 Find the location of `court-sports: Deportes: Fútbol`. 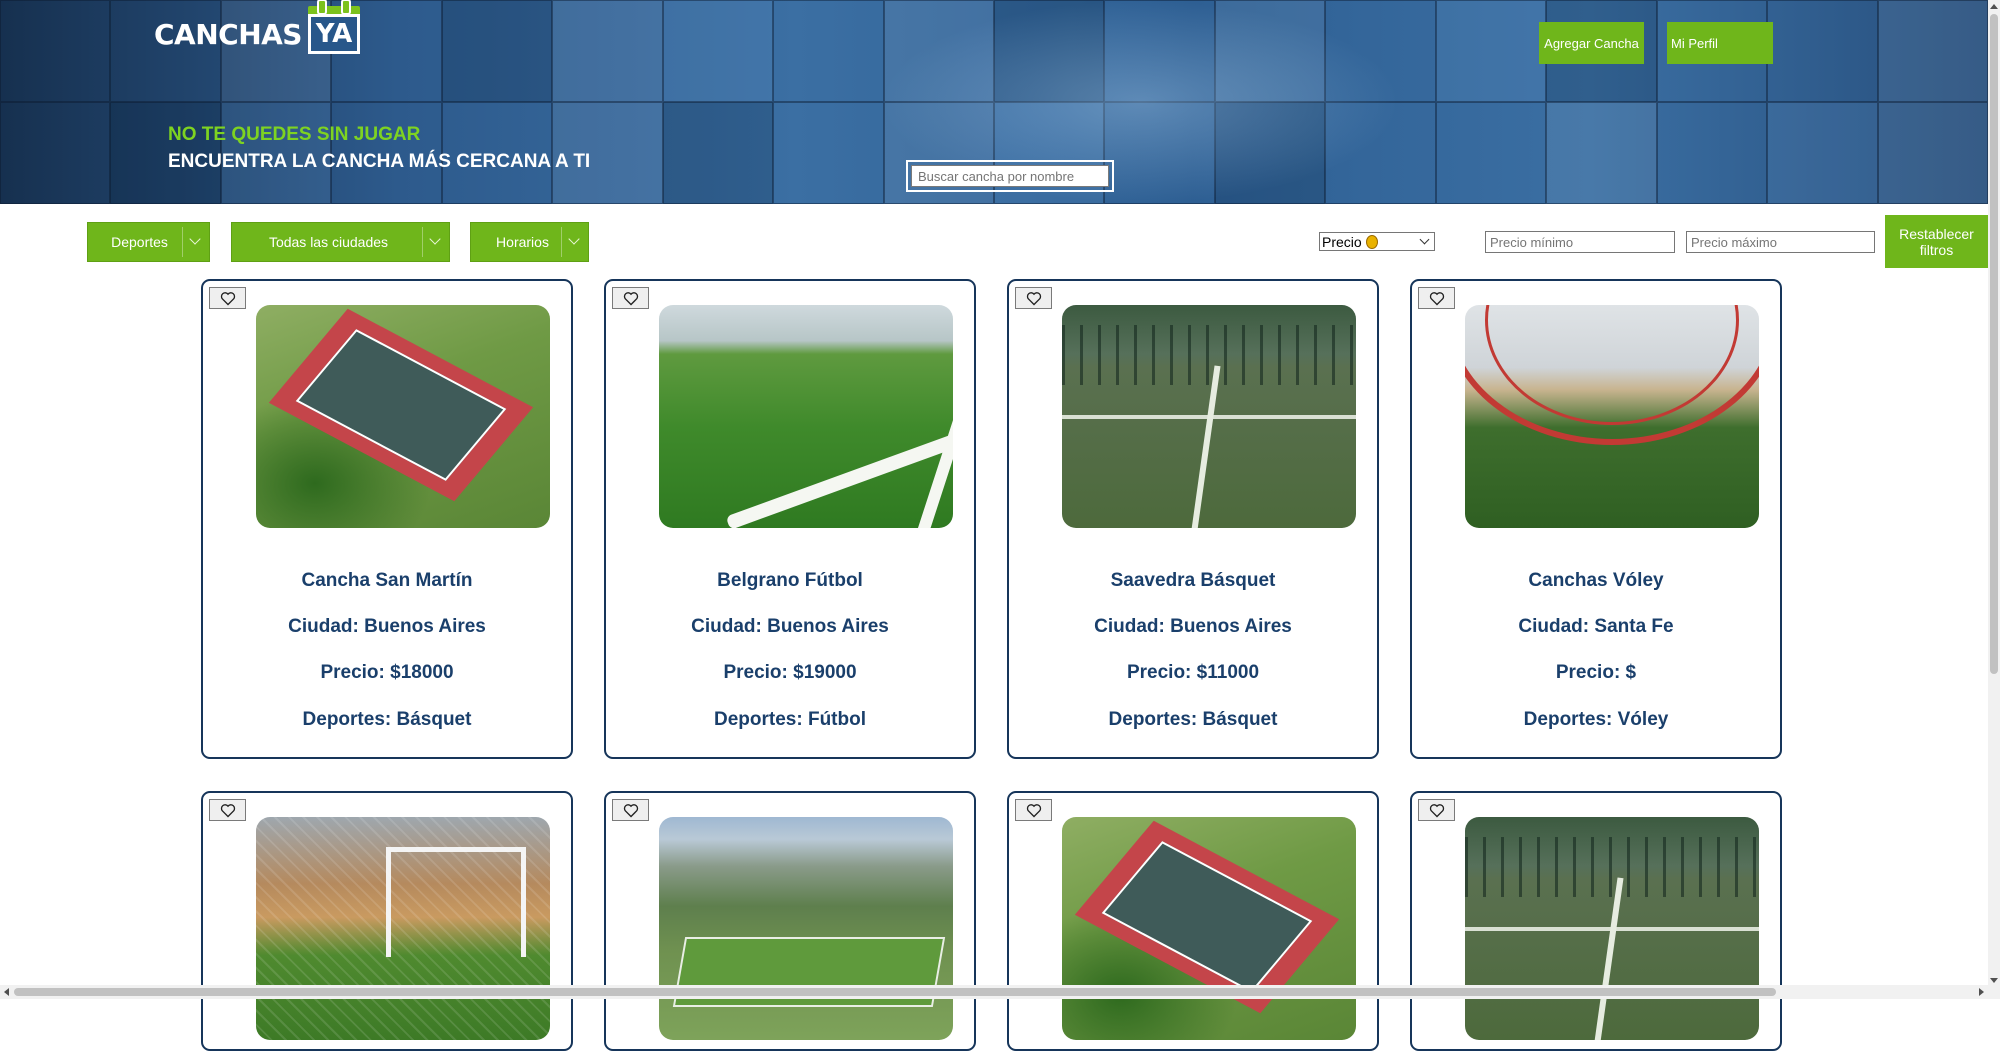

court-sports: Deportes: Fútbol is located at coordinates (790, 719).